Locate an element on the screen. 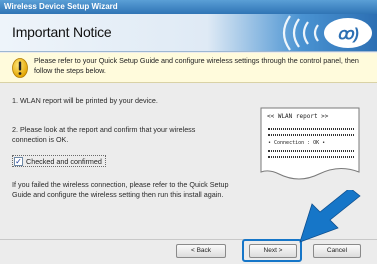 The width and height of the screenshot is (377, 264). next-button: Next > is located at coordinates (273, 251).